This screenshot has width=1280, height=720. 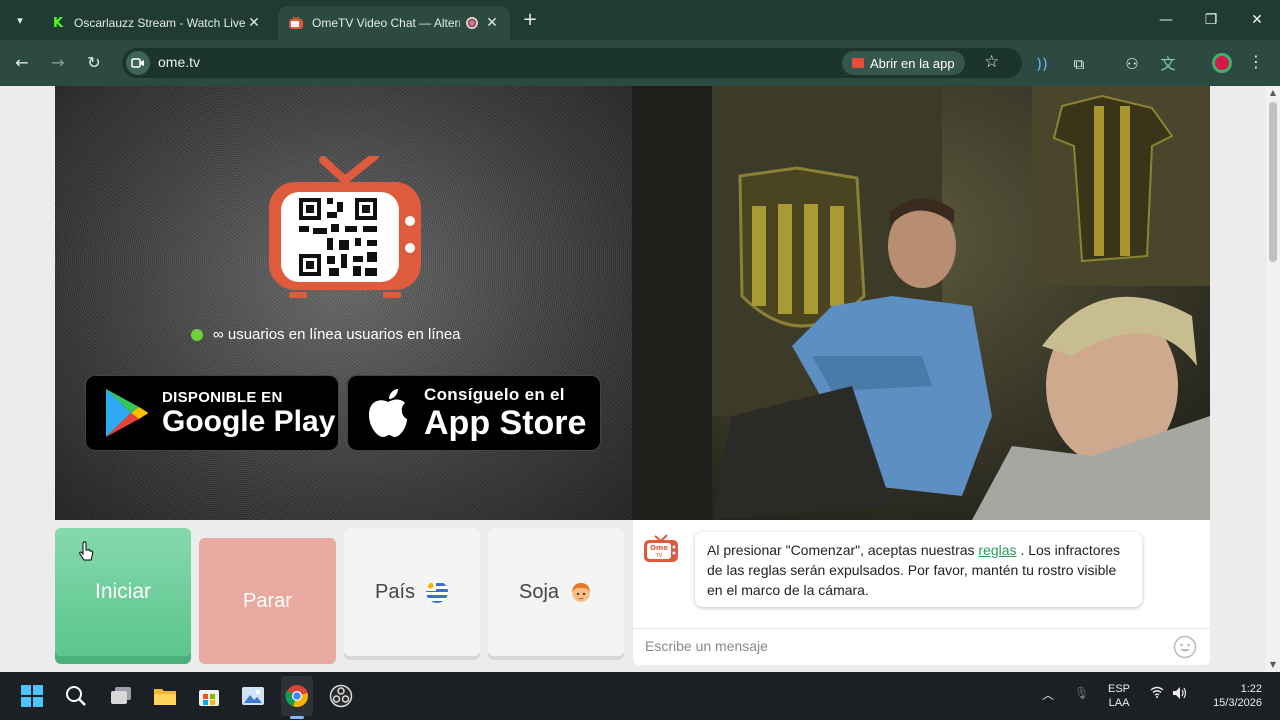 What do you see at coordinates (640, 696) in the screenshot?
I see `windows-taskbar: ︿ 🎙` at bounding box center [640, 696].